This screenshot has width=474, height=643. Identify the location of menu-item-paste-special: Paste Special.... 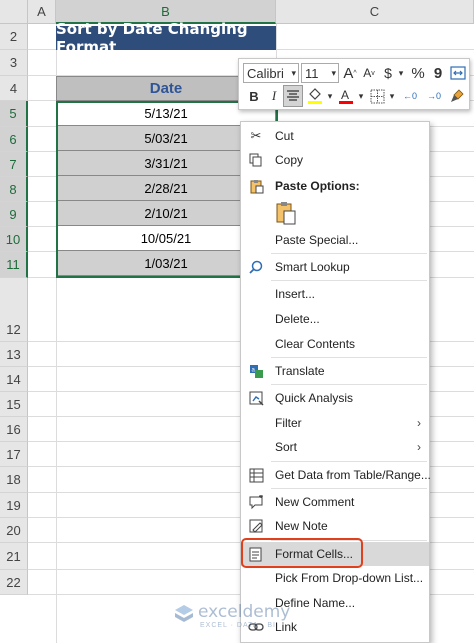
(335, 240).